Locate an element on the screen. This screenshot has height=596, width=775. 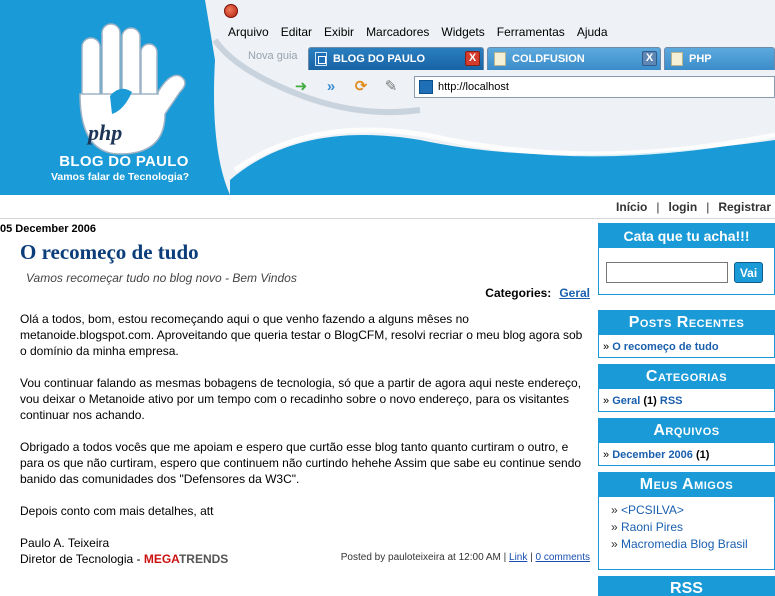
search-box: Cata que tu acha!!! Vai is located at coordinates (686, 259).